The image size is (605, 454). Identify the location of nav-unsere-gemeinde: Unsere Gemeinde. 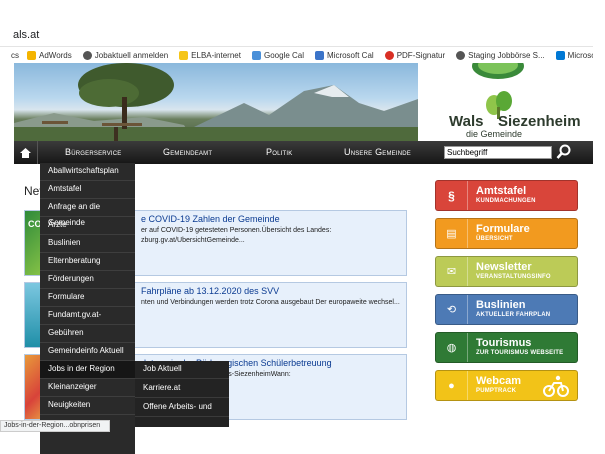
(377, 152).